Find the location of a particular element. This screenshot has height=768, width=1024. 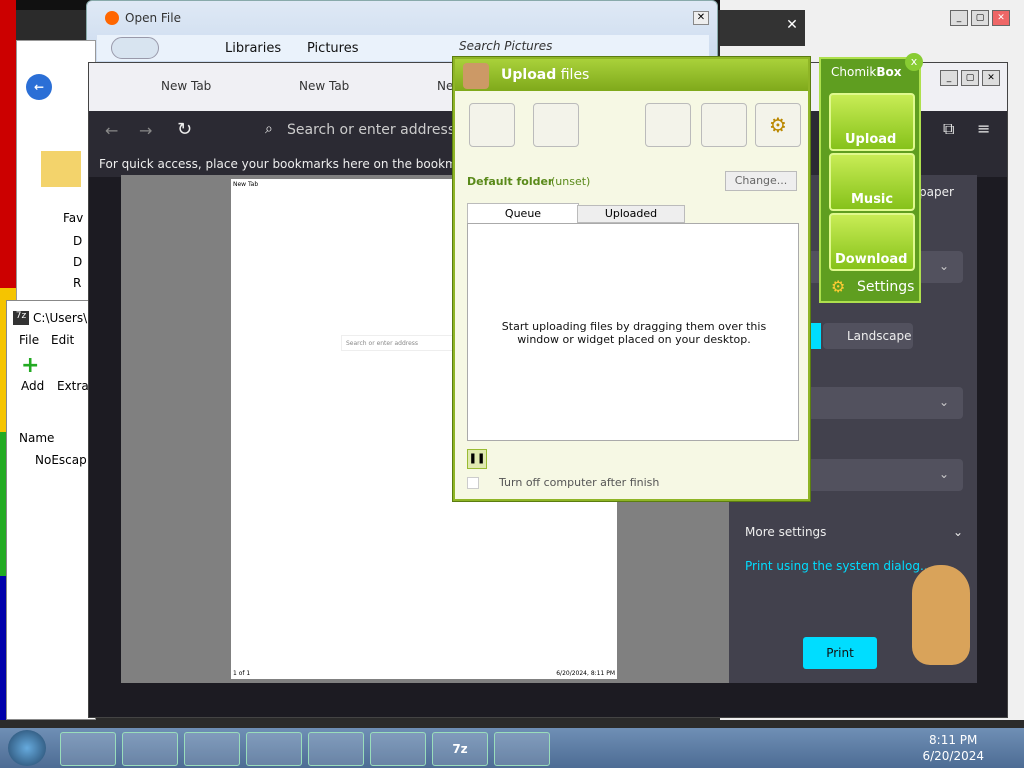

landscape-button: Landscape is located at coordinates (868, 336).